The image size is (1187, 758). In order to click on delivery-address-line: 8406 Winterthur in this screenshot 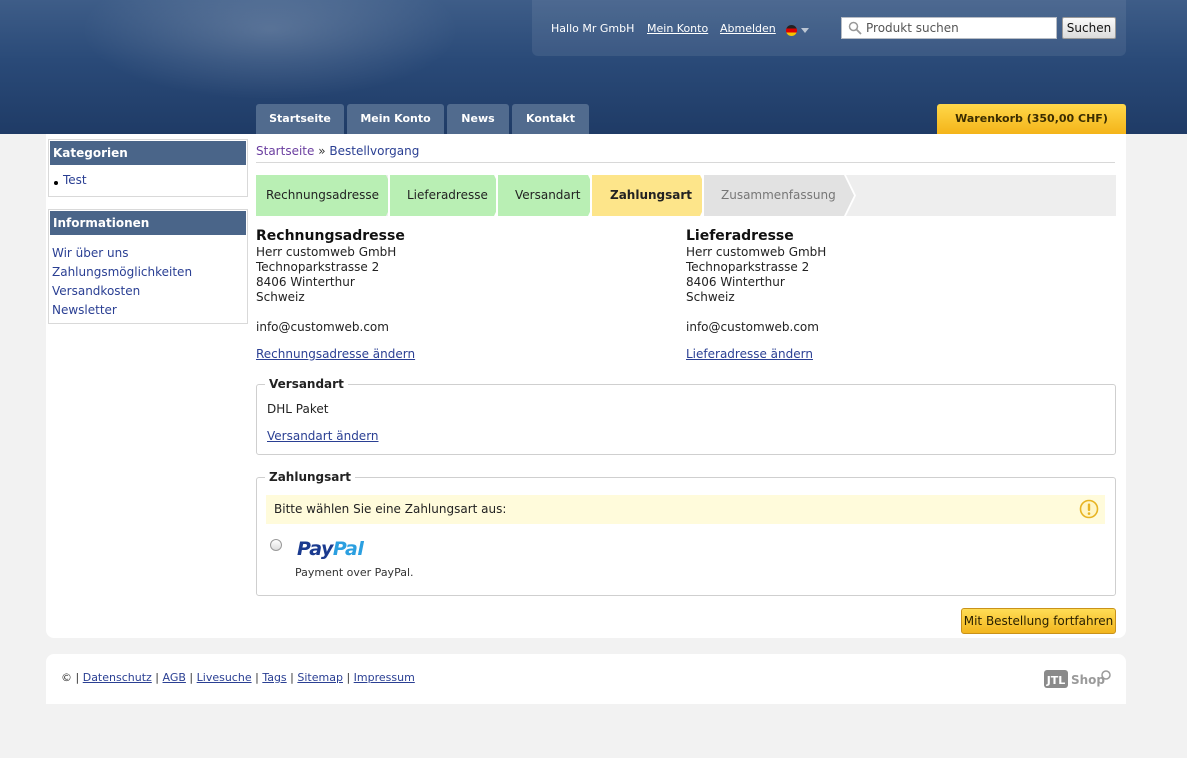, I will do `click(735, 282)`.